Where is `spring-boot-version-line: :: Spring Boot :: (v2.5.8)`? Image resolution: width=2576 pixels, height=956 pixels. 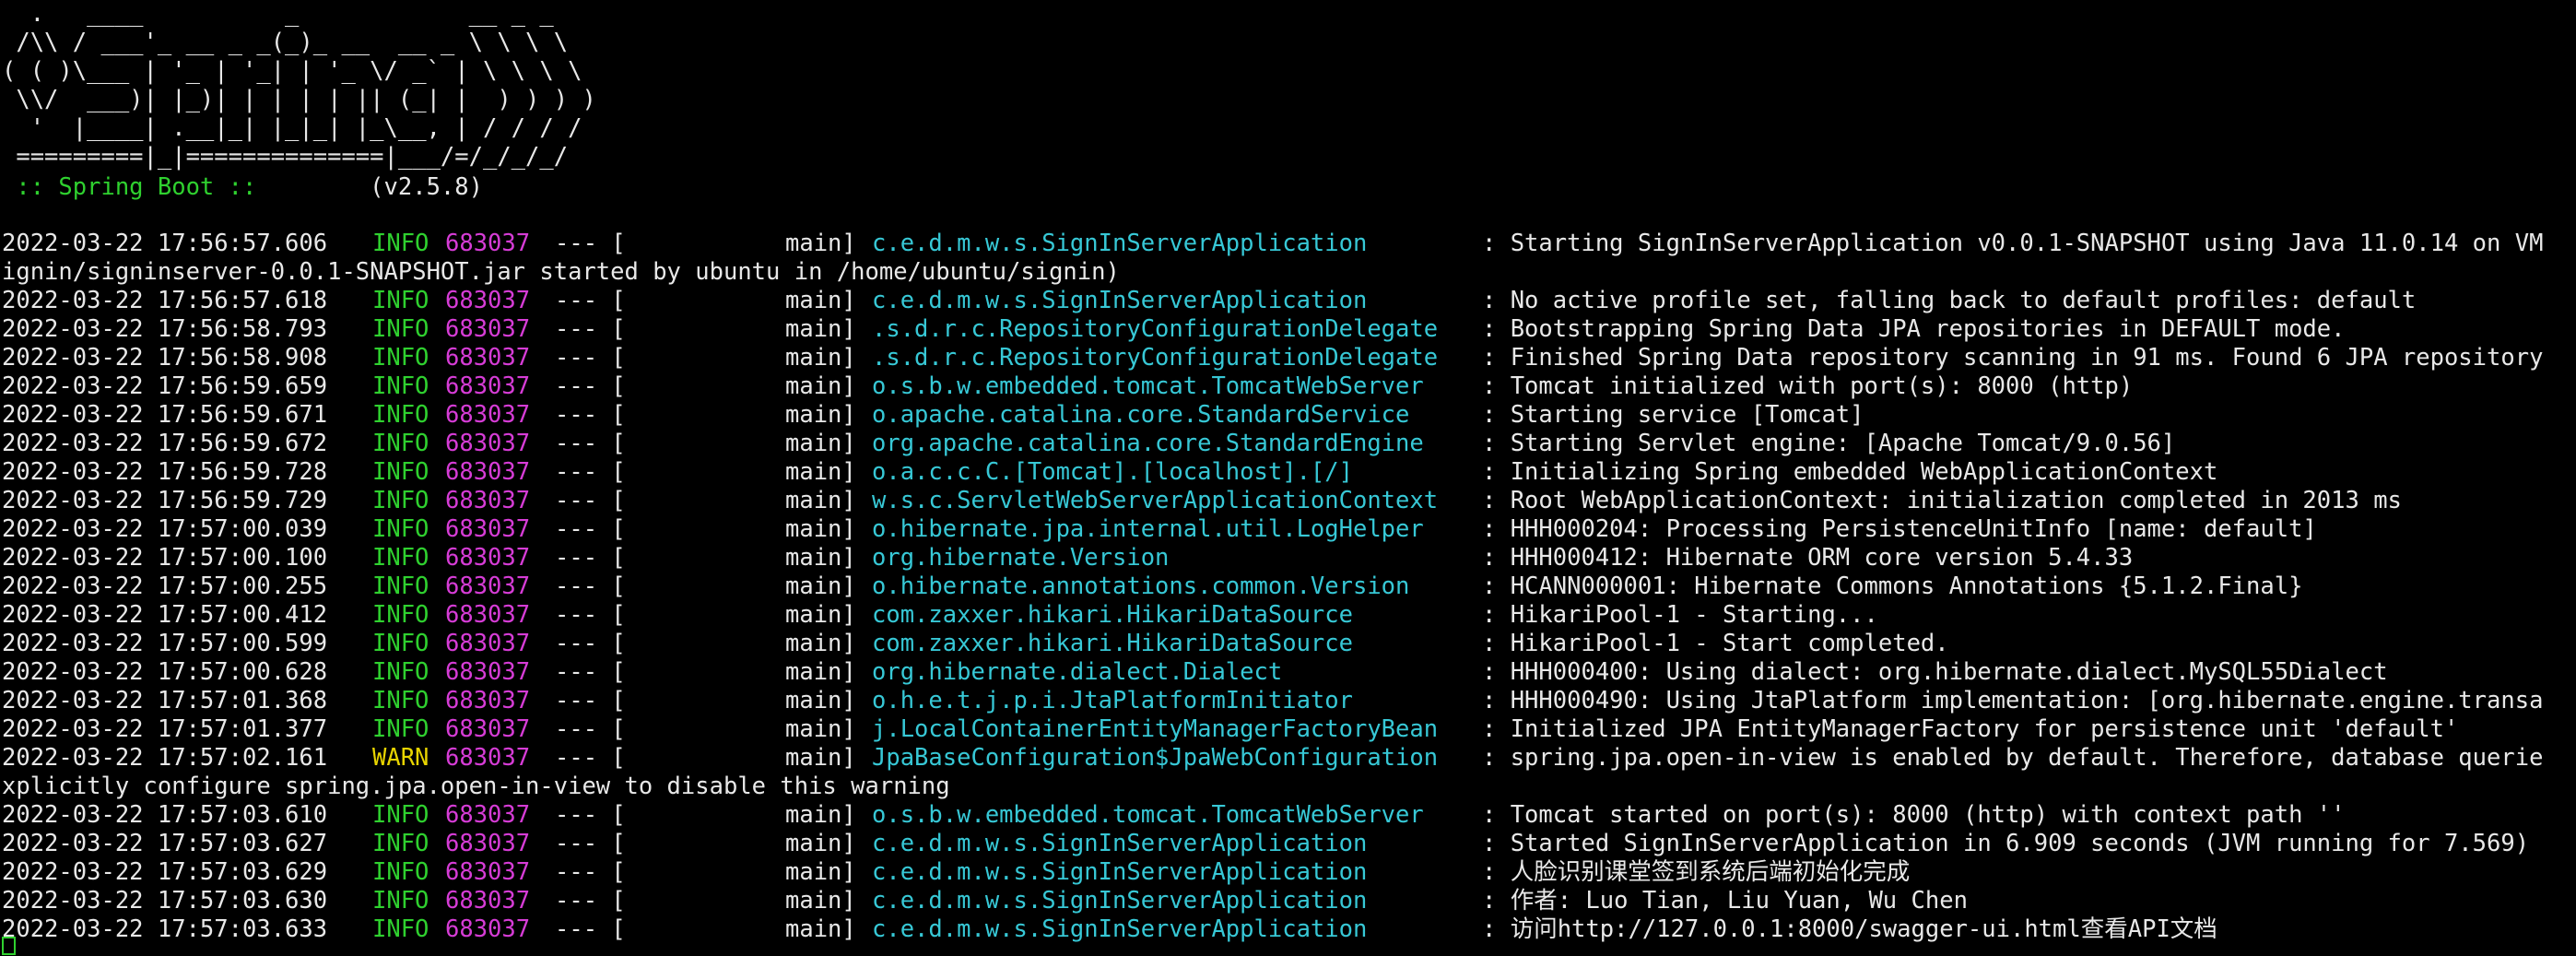 spring-boot-version-line: :: Spring Boot :: (v2.5.8) is located at coordinates (242, 187).